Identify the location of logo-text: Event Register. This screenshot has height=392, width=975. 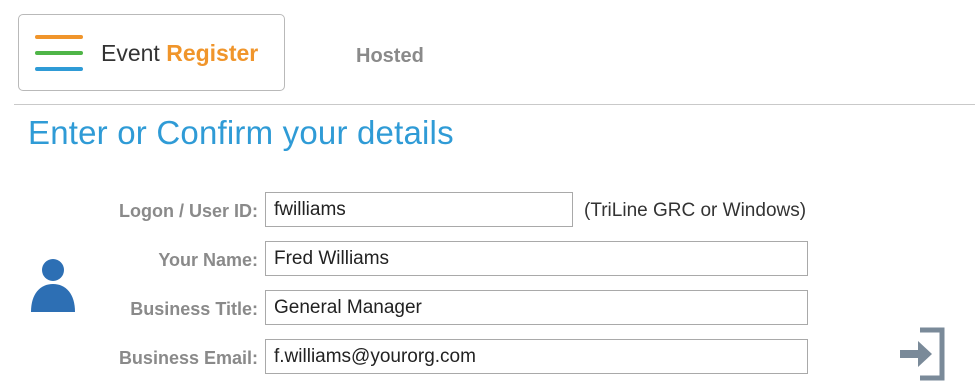
(179, 53).